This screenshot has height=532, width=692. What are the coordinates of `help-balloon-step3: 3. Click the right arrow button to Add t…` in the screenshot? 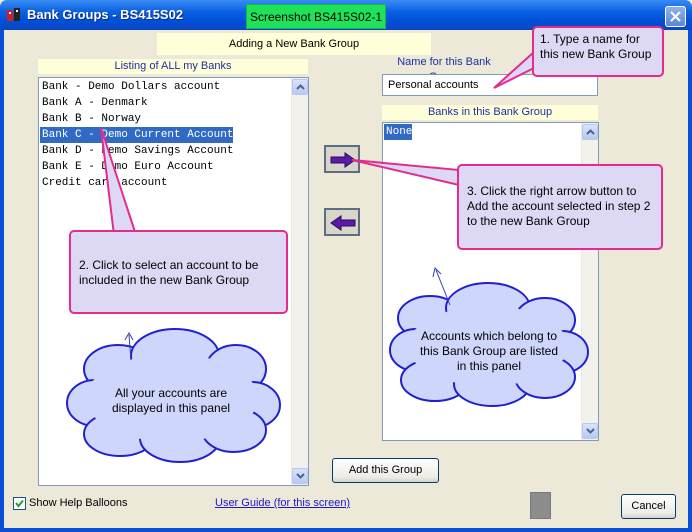 It's located at (560, 207).